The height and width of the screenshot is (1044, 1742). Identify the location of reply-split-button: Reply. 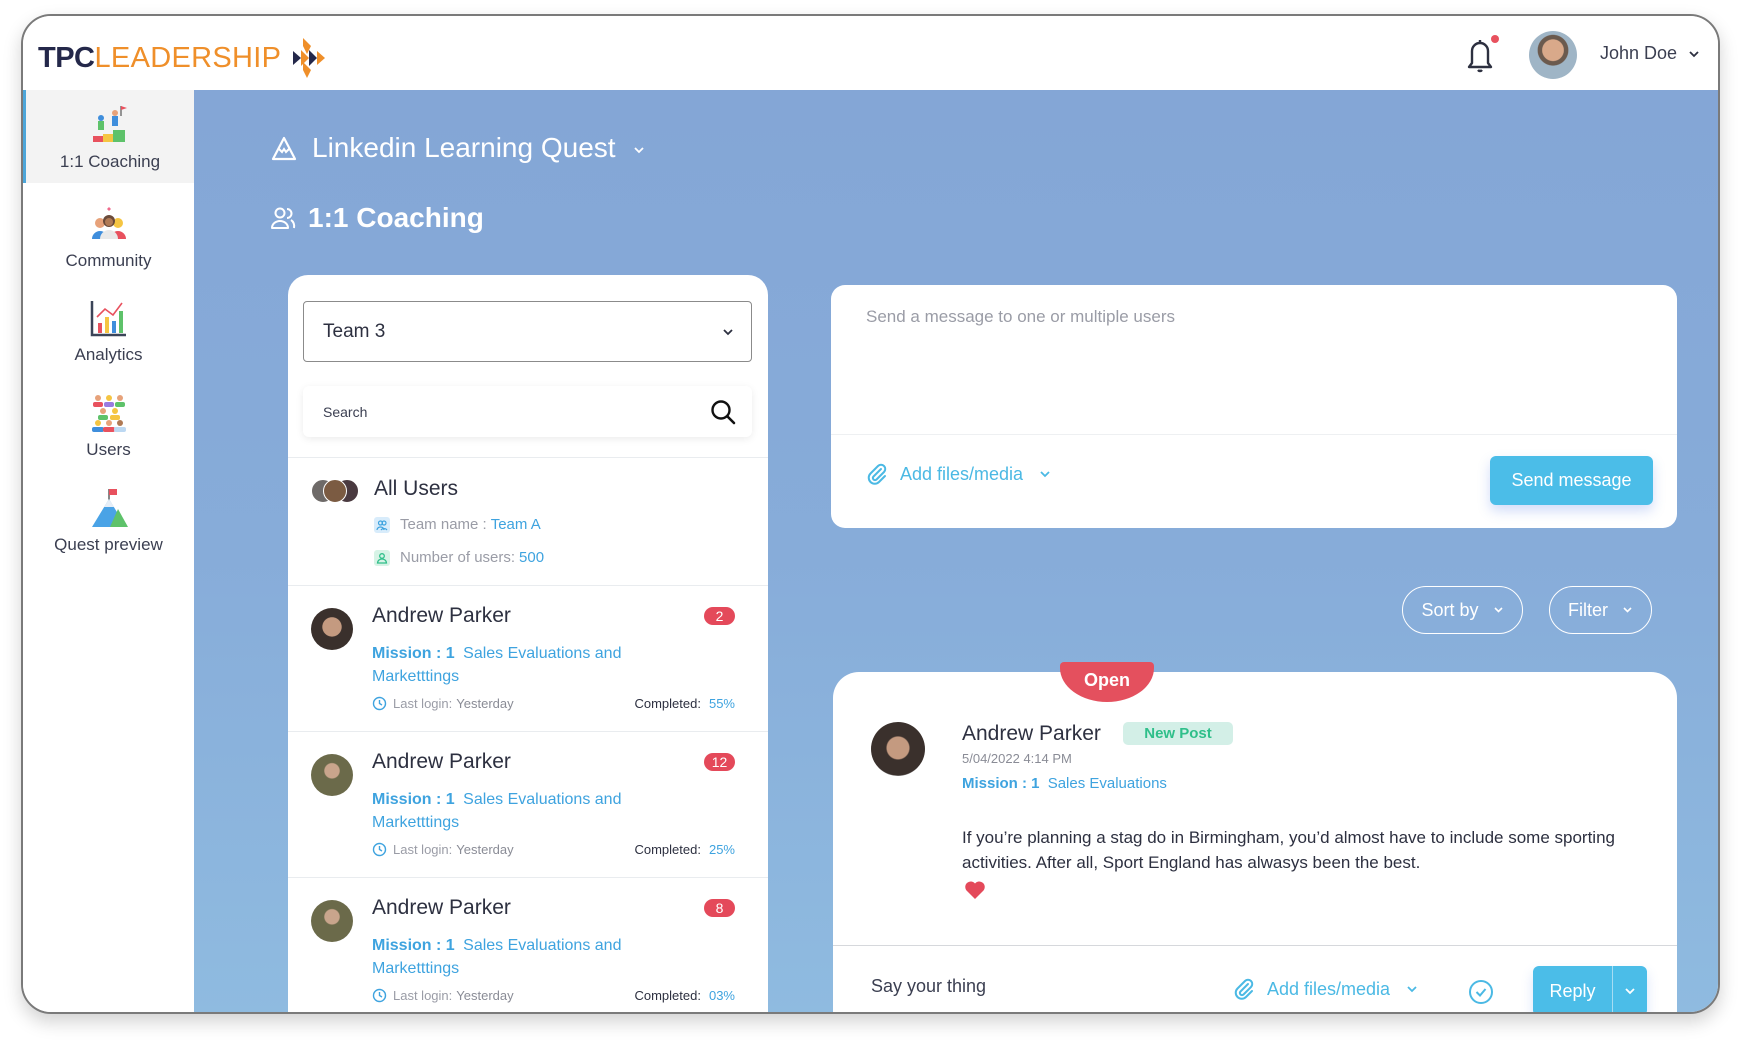
(1590, 989).